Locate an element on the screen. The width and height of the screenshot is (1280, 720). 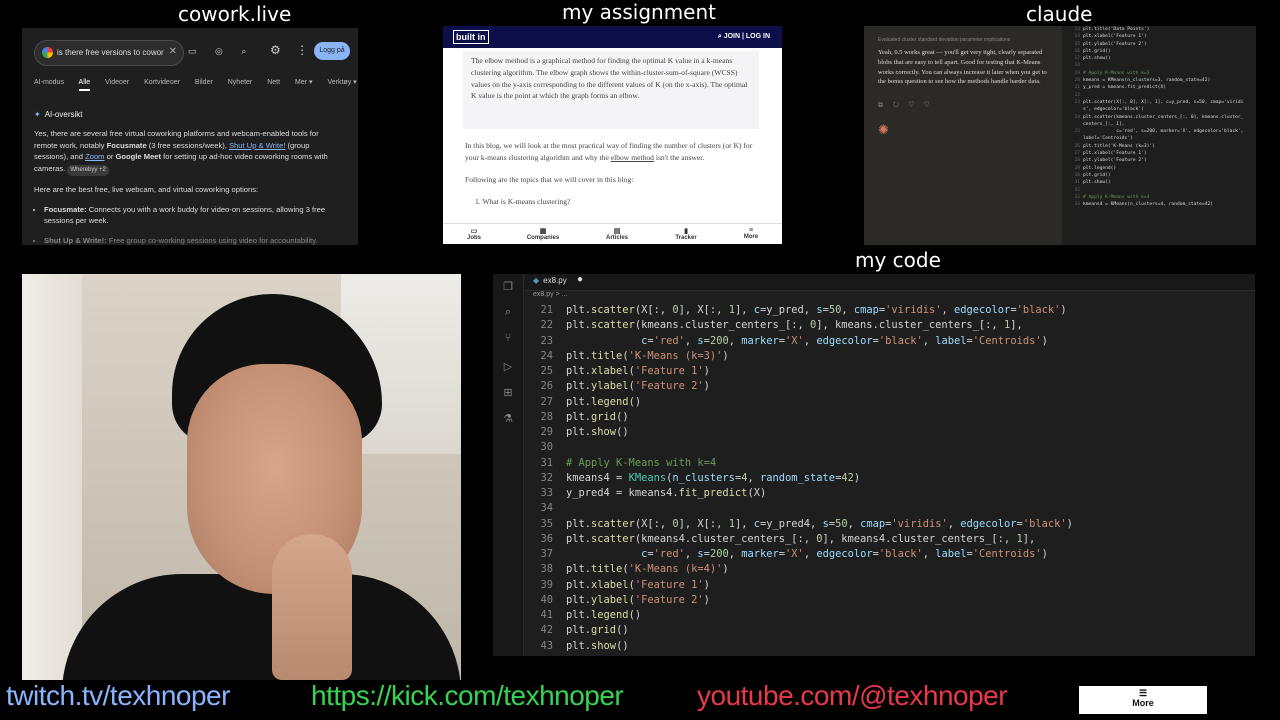
tracker-icon: ▮ is located at coordinates (686, 231).